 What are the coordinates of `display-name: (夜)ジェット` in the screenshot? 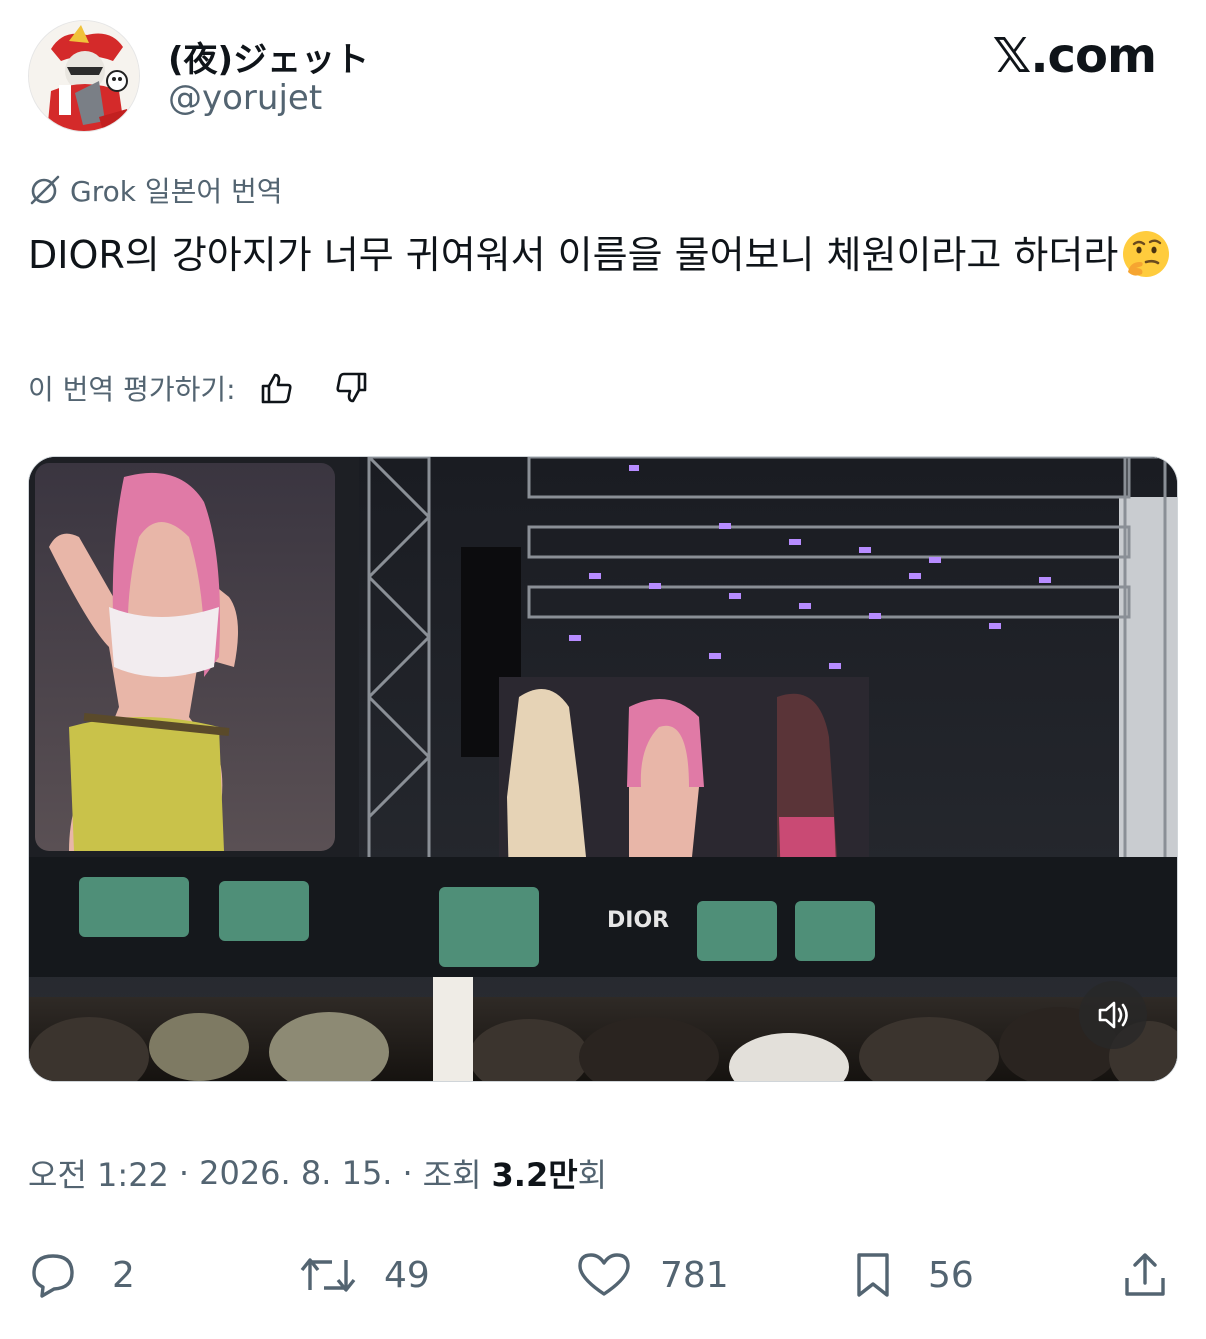 It's located at (268, 56).